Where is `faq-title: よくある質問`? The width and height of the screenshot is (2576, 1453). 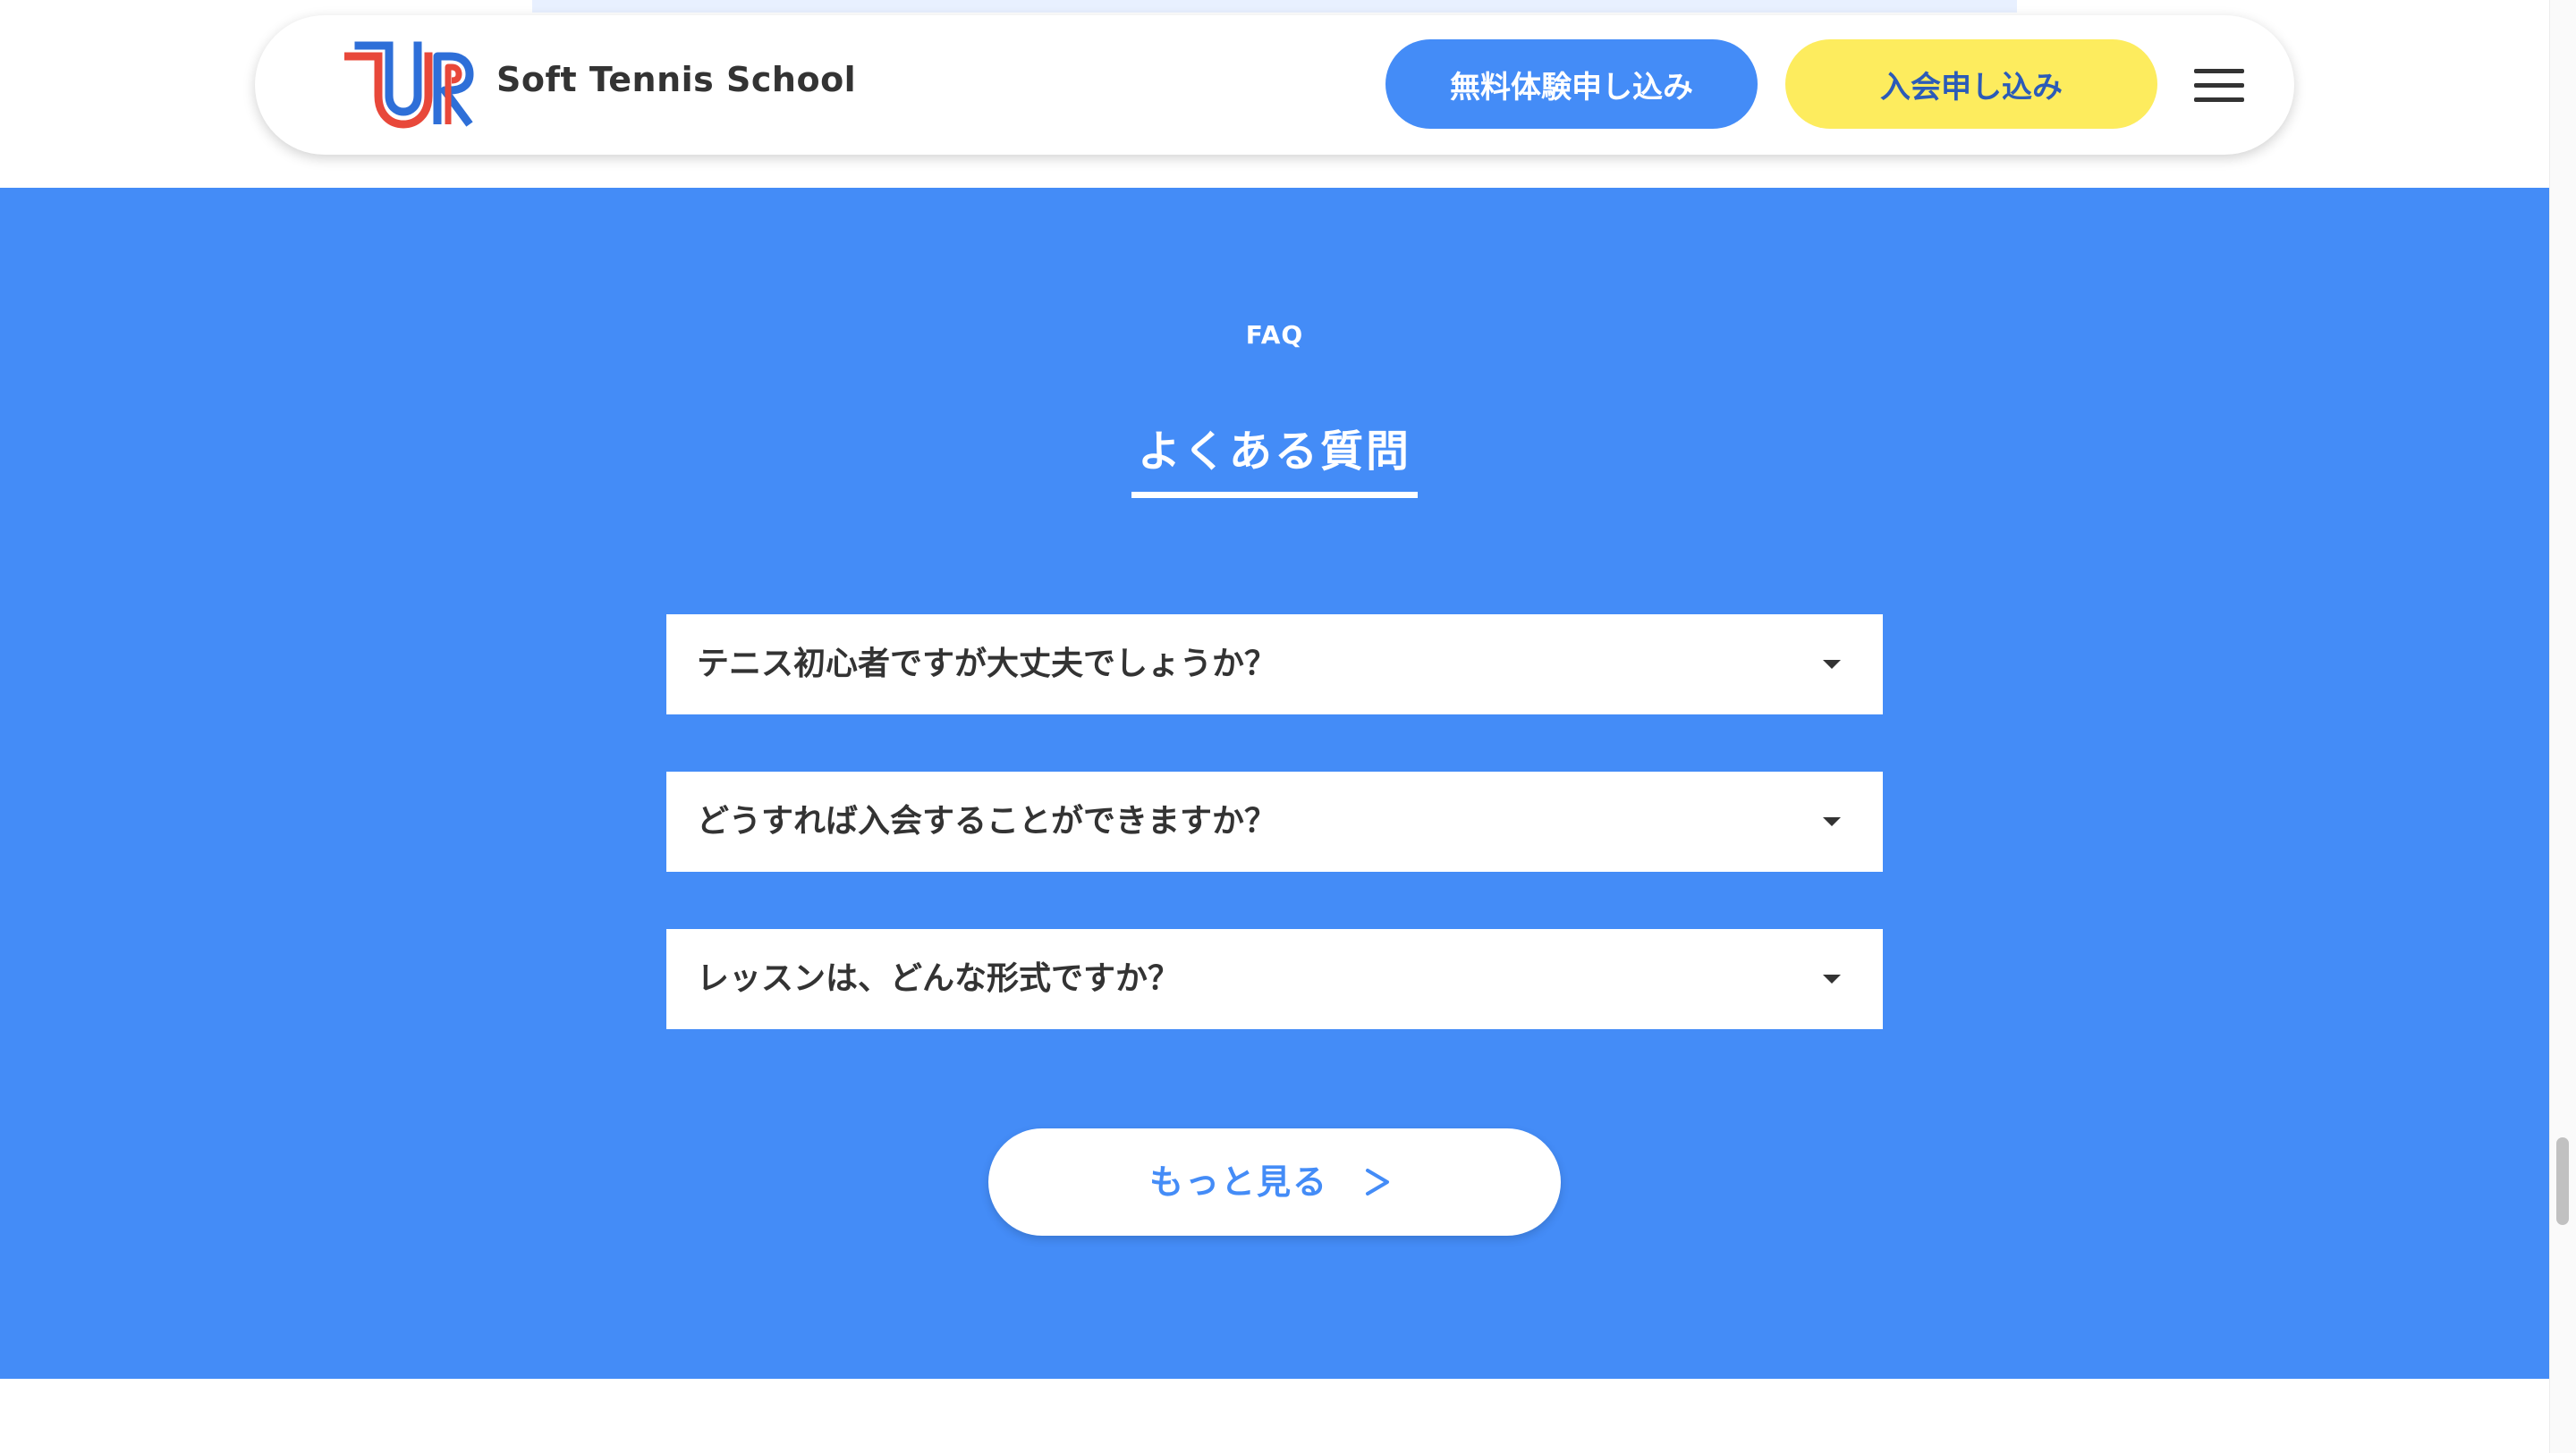 faq-title: よくある質問 is located at coordinates (1274, 452).